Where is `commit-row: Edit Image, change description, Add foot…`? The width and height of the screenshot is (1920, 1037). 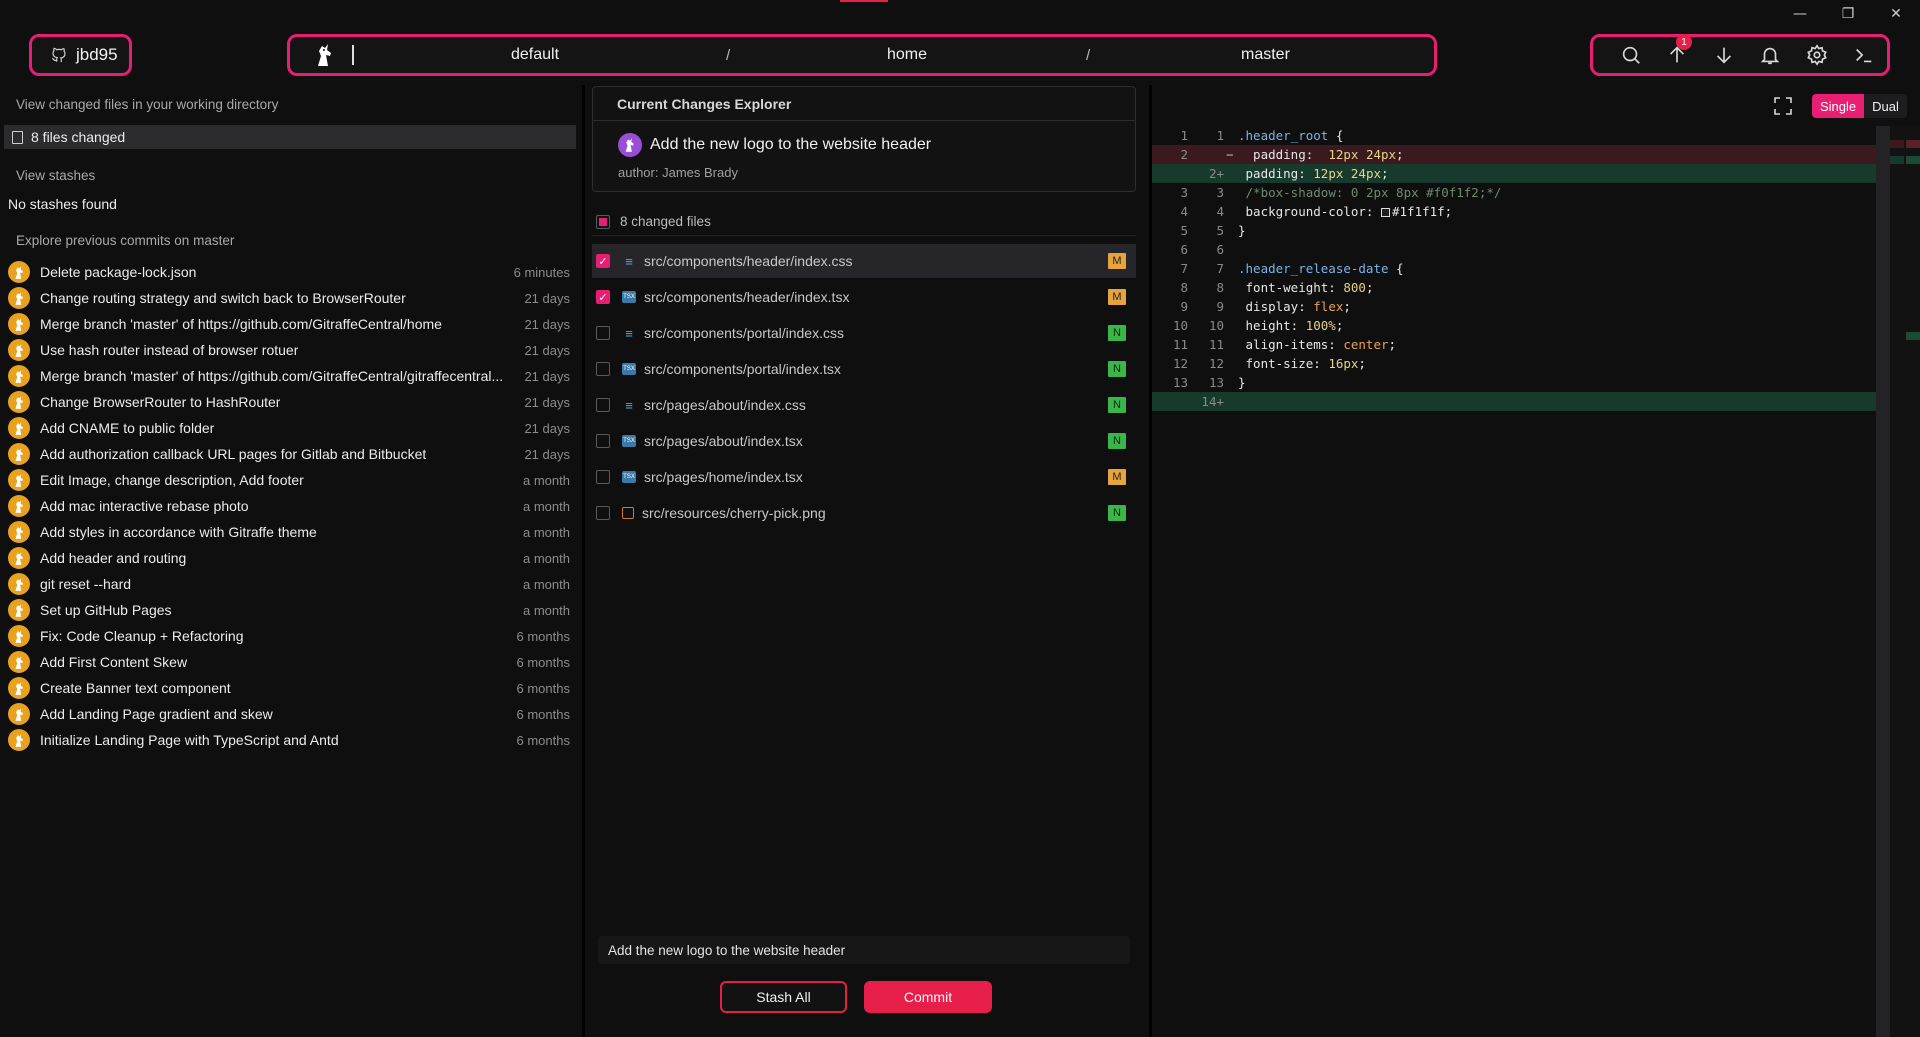
commit-row: Edit Image, change description, Add foot… is located at coordinates (289, 480).